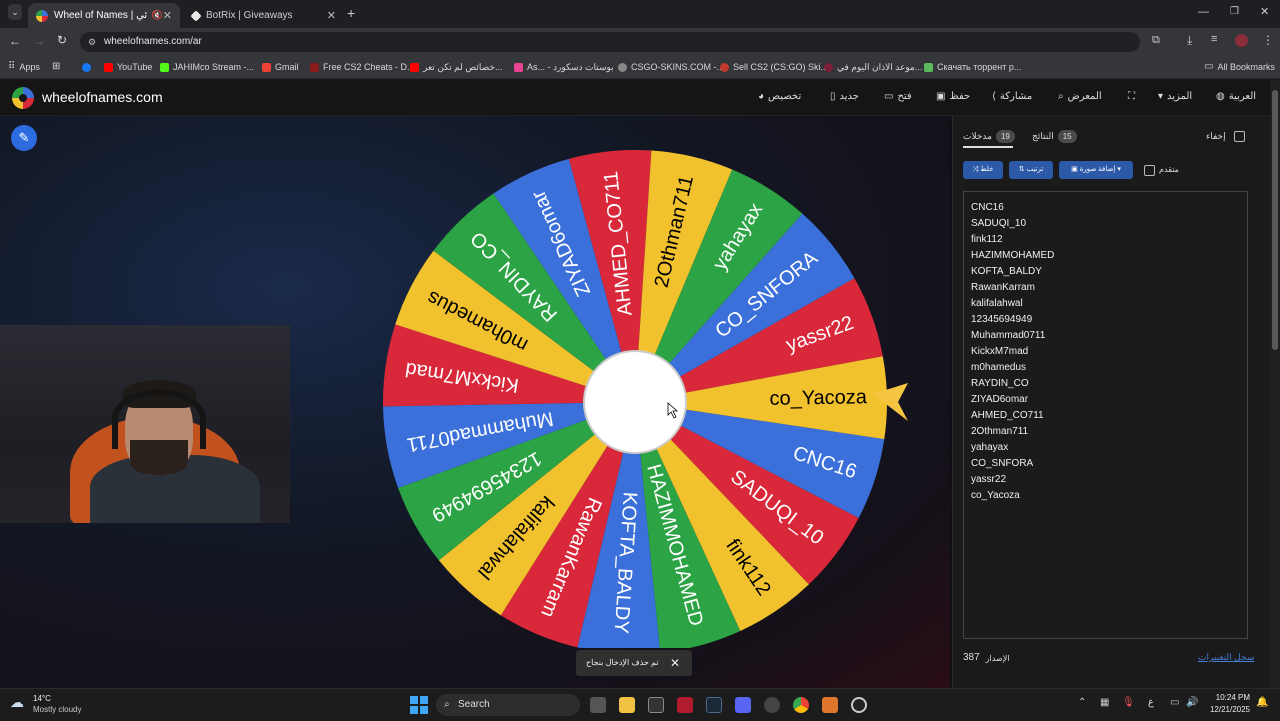  What do you see at coordinates (1156, 40) in the screenshot?
I see `extensions-icon: ⧉` at bounding box center [1156, 40].